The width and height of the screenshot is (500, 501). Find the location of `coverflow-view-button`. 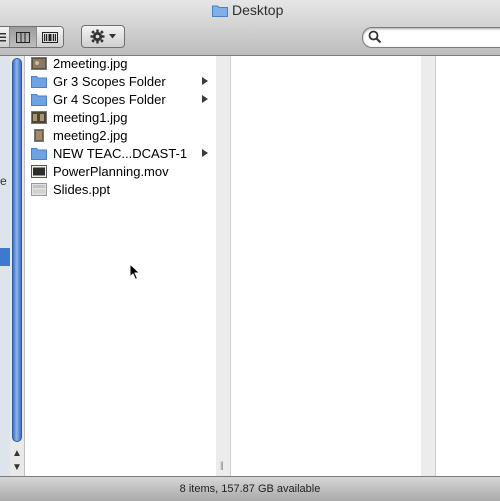

coverflow-view-button is located at coordinates (49, 37).